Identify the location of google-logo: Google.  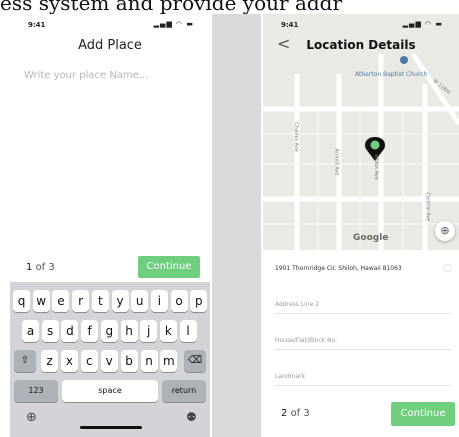
(371, 238).